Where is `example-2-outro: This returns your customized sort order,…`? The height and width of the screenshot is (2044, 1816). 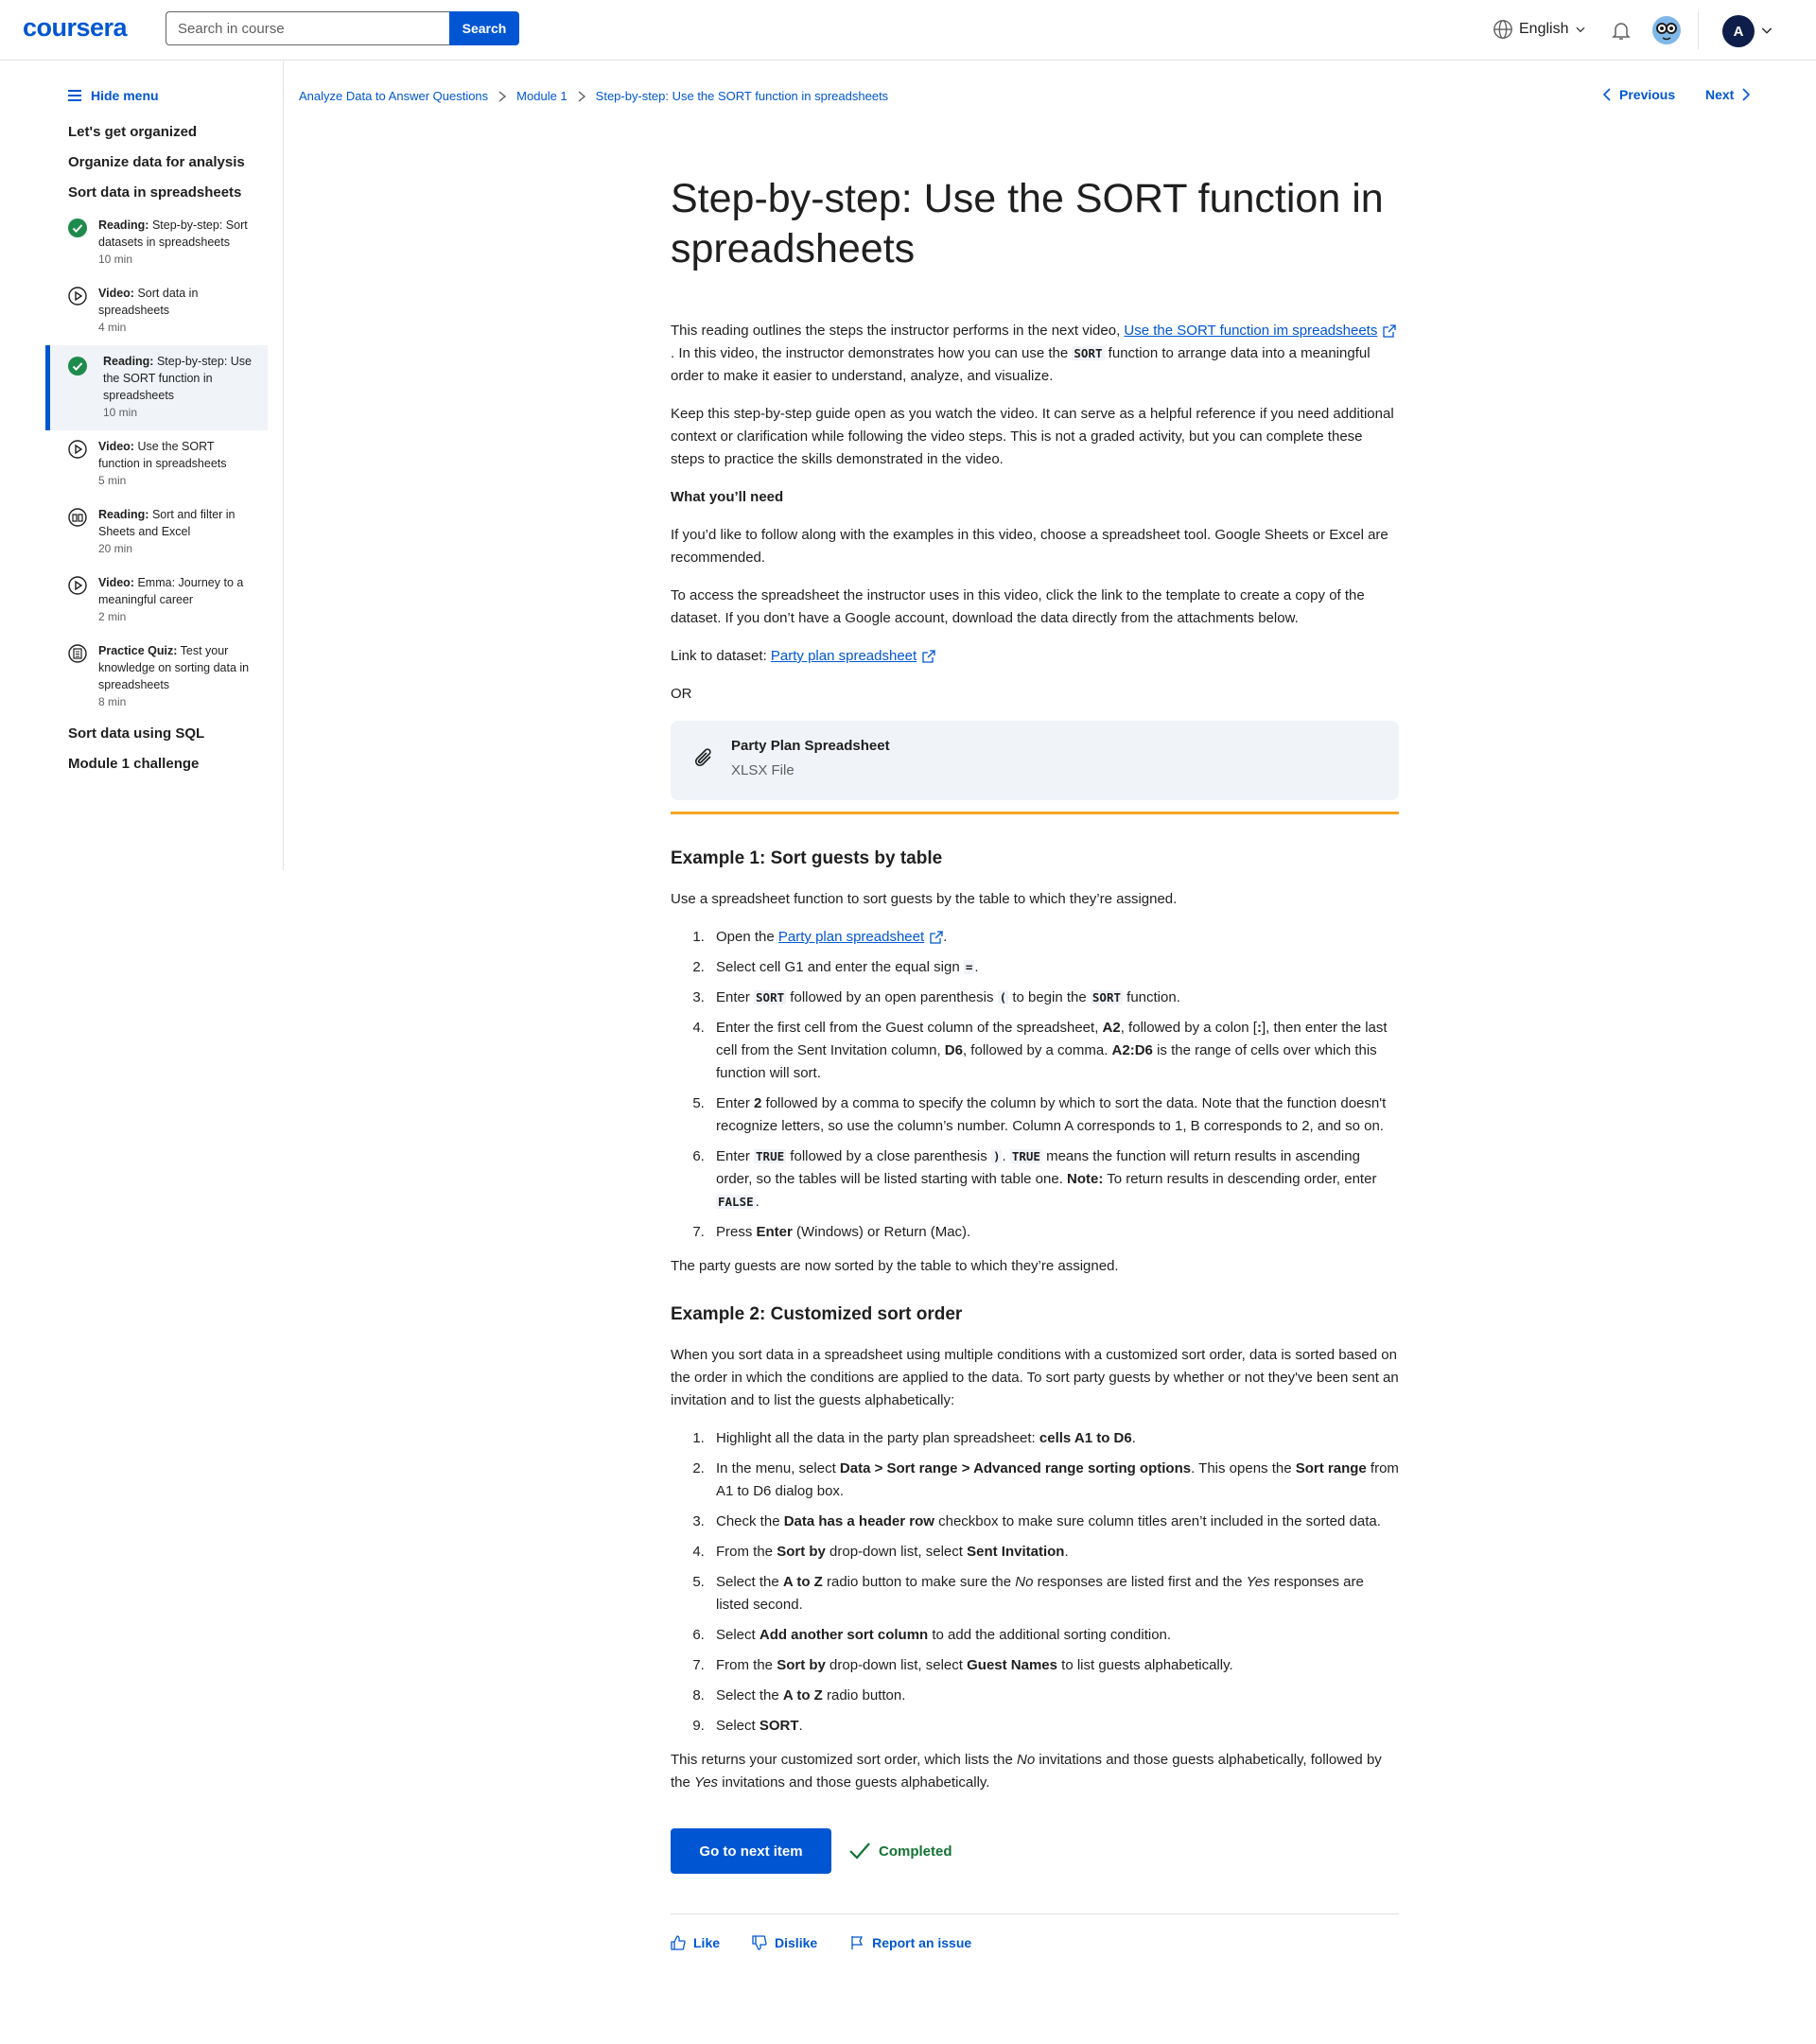
example-2-outro: This returns your customized sort order,… is located at coordinates (1026, 1771).